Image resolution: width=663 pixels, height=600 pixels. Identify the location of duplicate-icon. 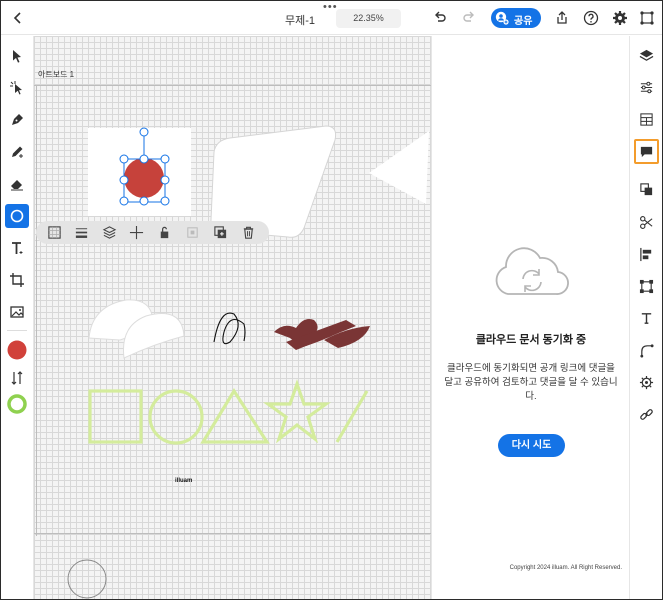
(220, 232).